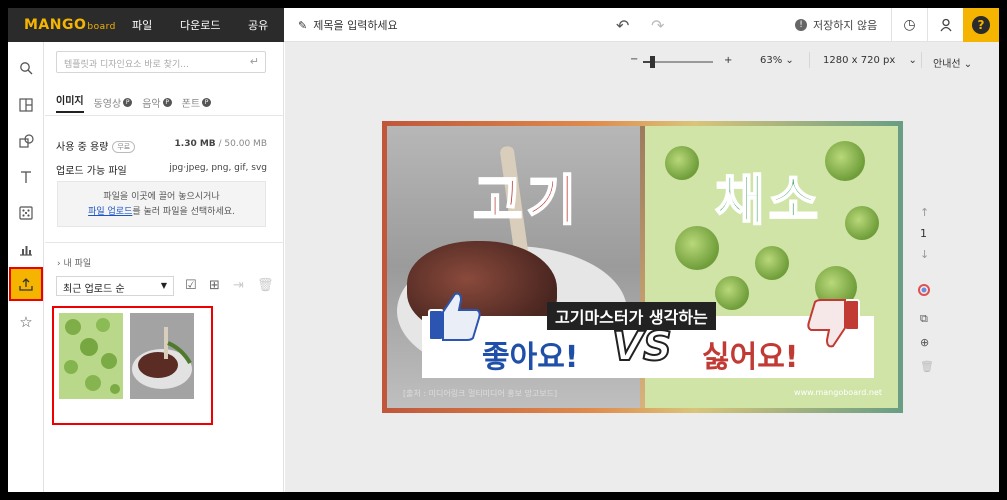 This screenshot has width=1007, height=500. I want to click on drop-line2: 를 눌러 파일을 선택하세요., so click(183, 212).